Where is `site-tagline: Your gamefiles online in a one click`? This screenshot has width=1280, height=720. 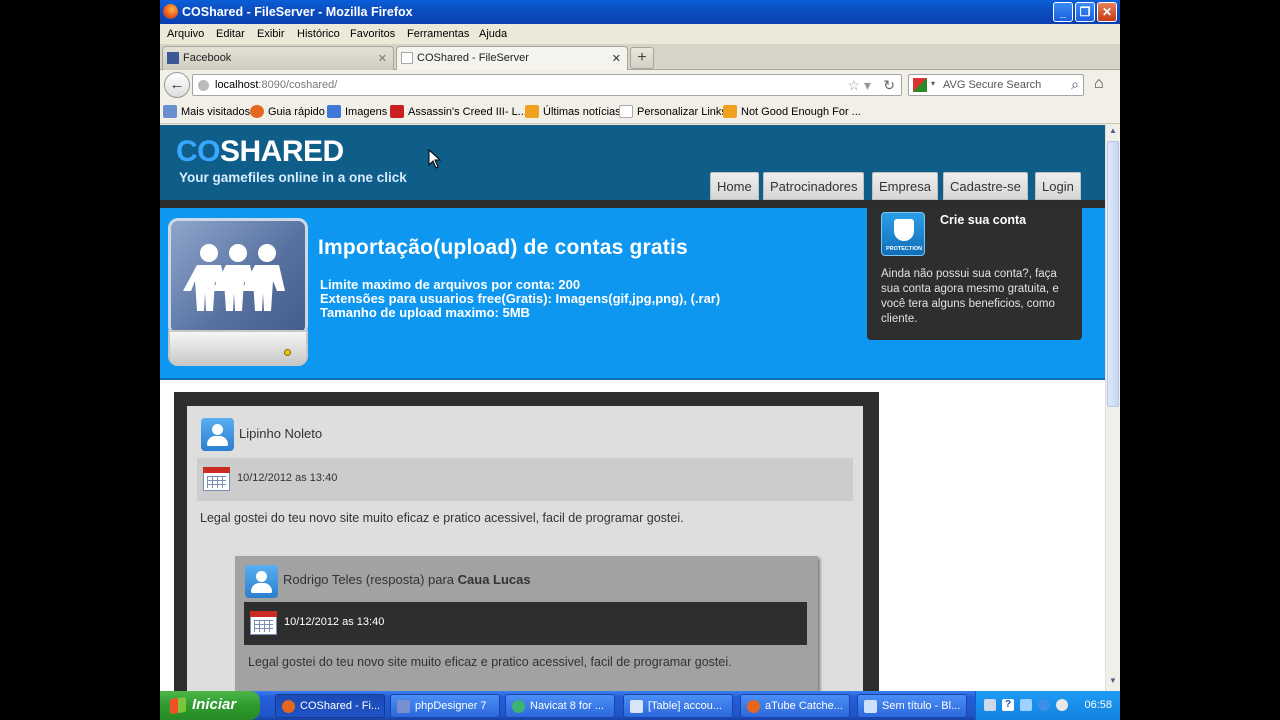 site-tagline: Your gamefiles online in a one click is located at coordinates (293, 177).